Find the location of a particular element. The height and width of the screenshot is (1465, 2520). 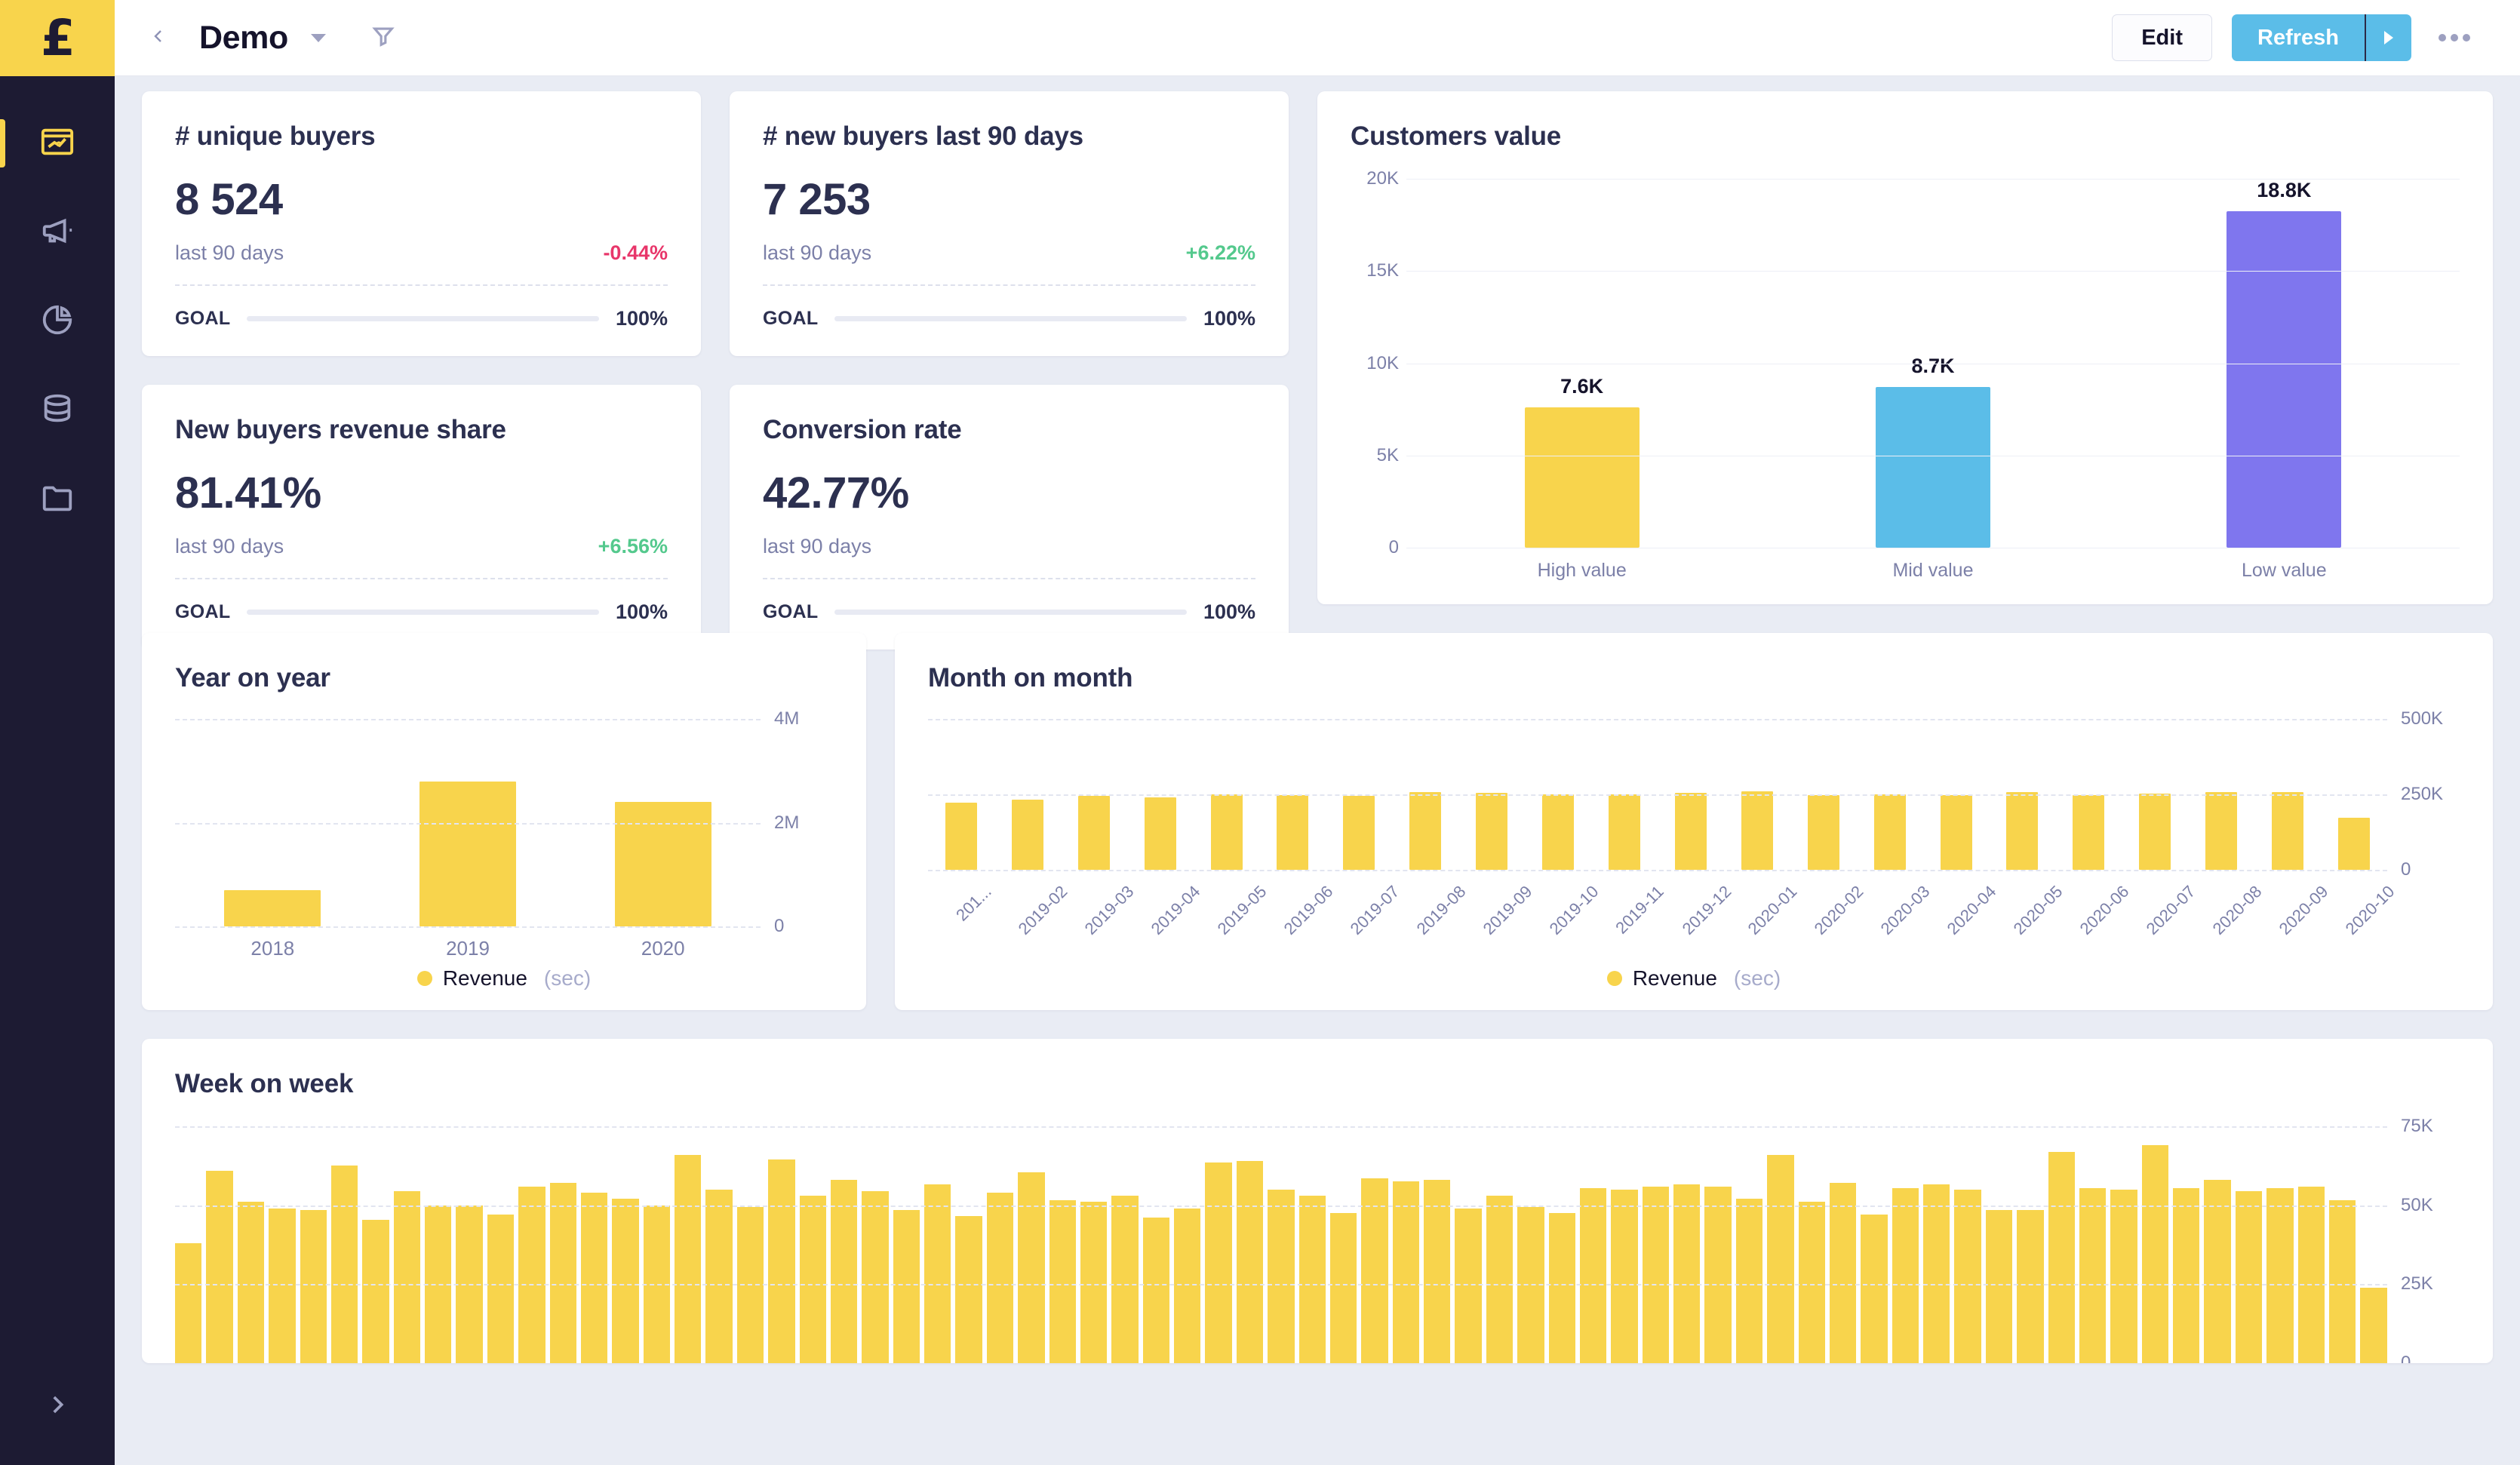

sidebar-item-campaigns is located at coordinates (57, 233).